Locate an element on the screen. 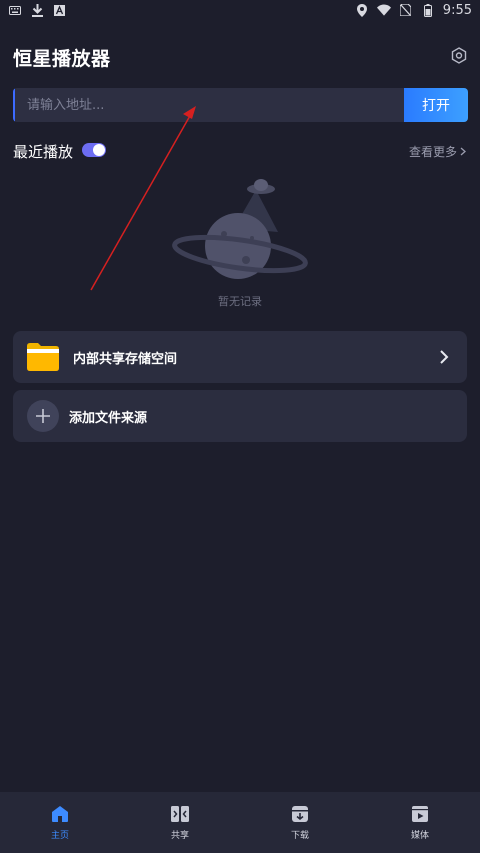 The width and height of the screenshot is (480, 853). nav-share-label: 共享 is located at coordinates (179, 836).